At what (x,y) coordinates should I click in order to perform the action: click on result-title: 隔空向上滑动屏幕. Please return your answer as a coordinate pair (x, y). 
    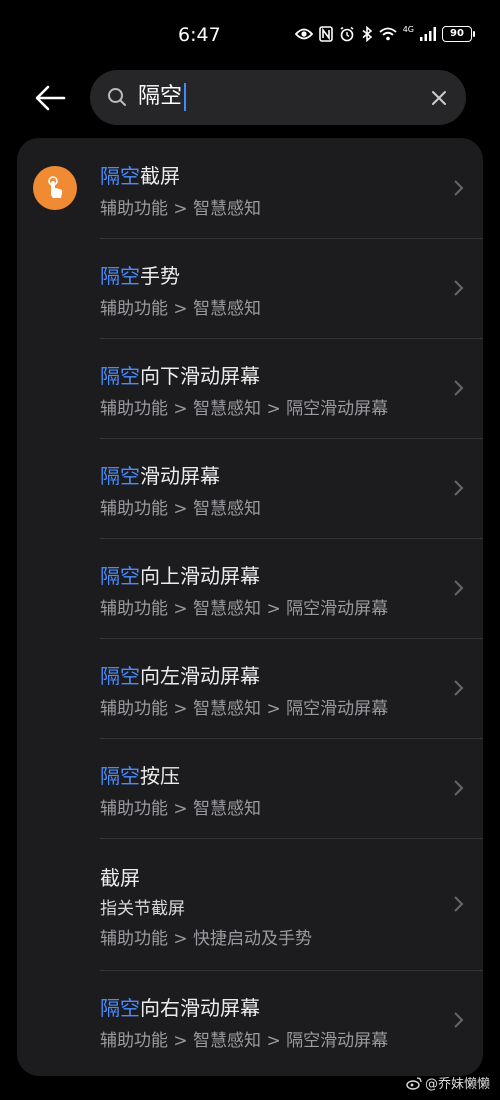
    Looking at the image, I should click on (180, 574).